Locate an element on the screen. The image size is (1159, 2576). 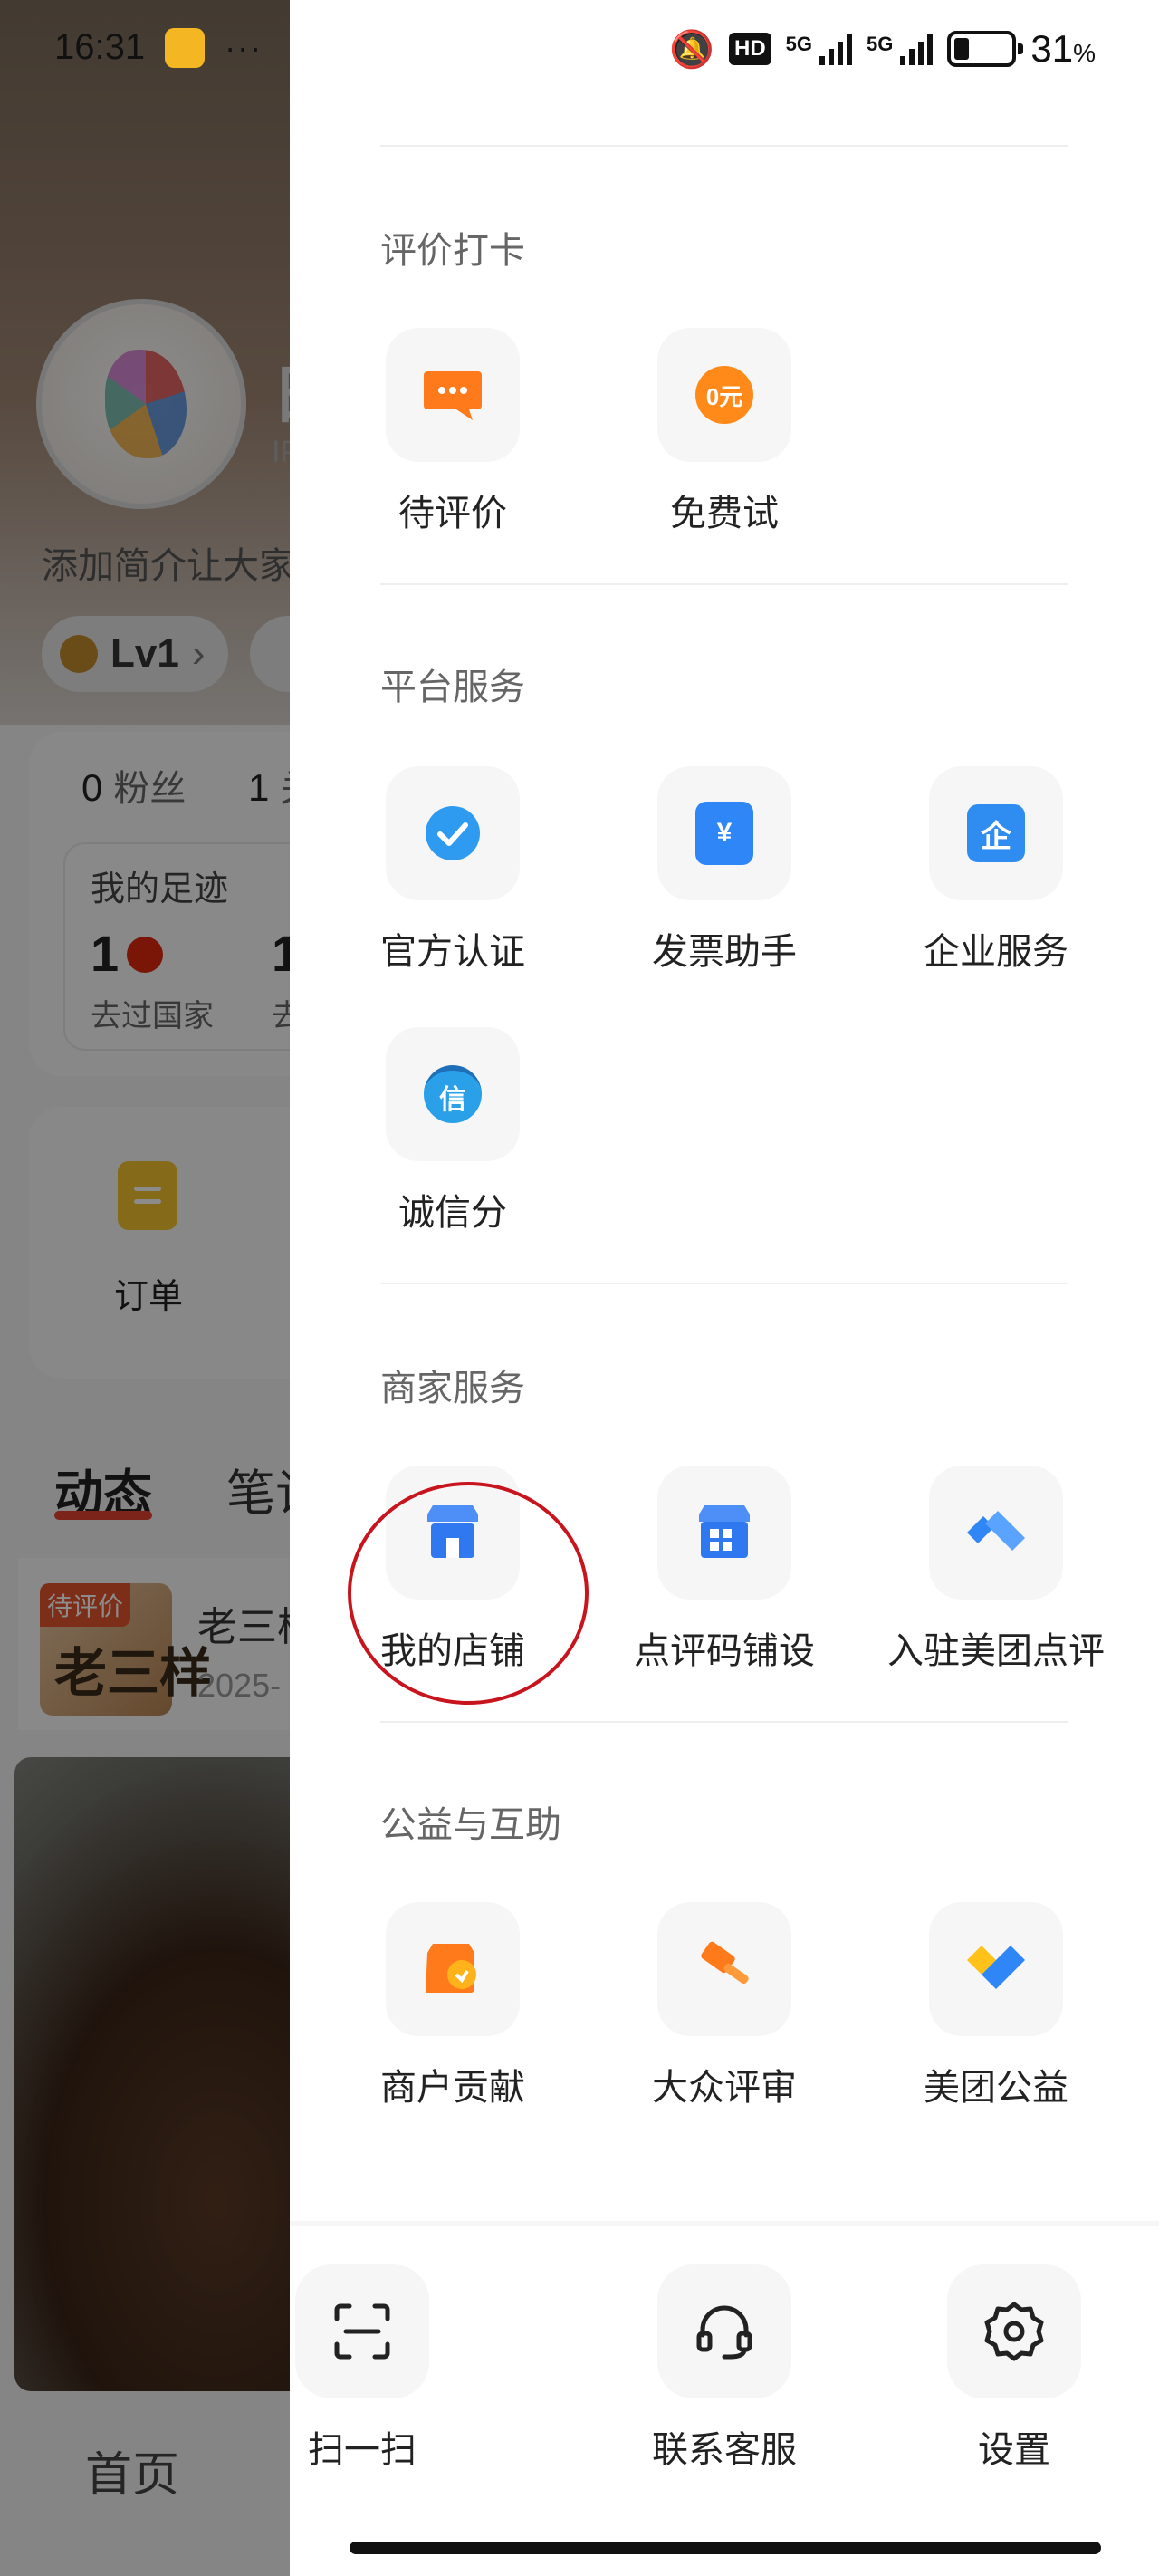
signal-icon-2: 5G is located at coordinates (900, 49).